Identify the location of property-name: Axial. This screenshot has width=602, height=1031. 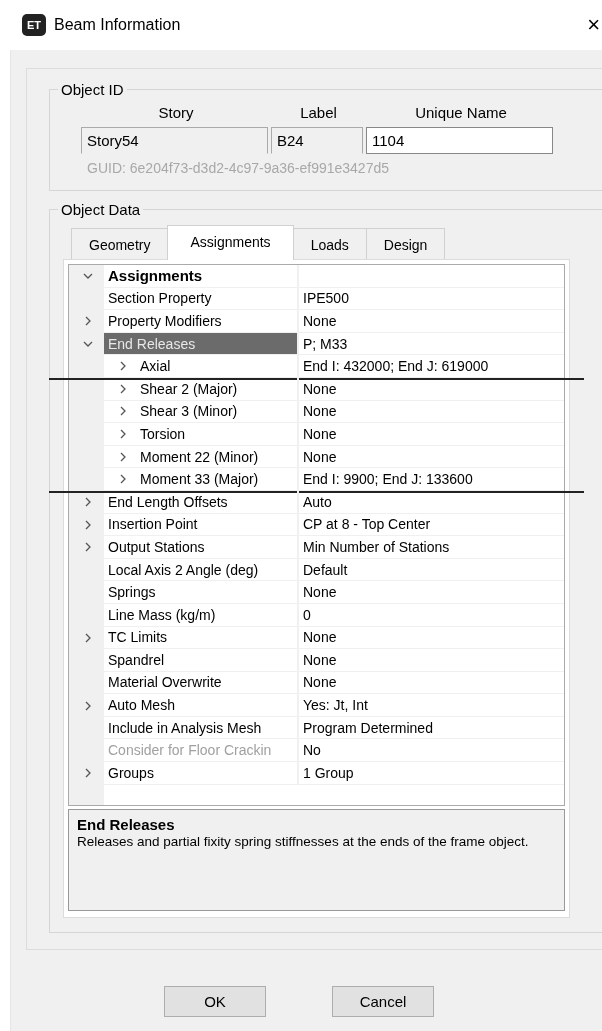
(155, 366).